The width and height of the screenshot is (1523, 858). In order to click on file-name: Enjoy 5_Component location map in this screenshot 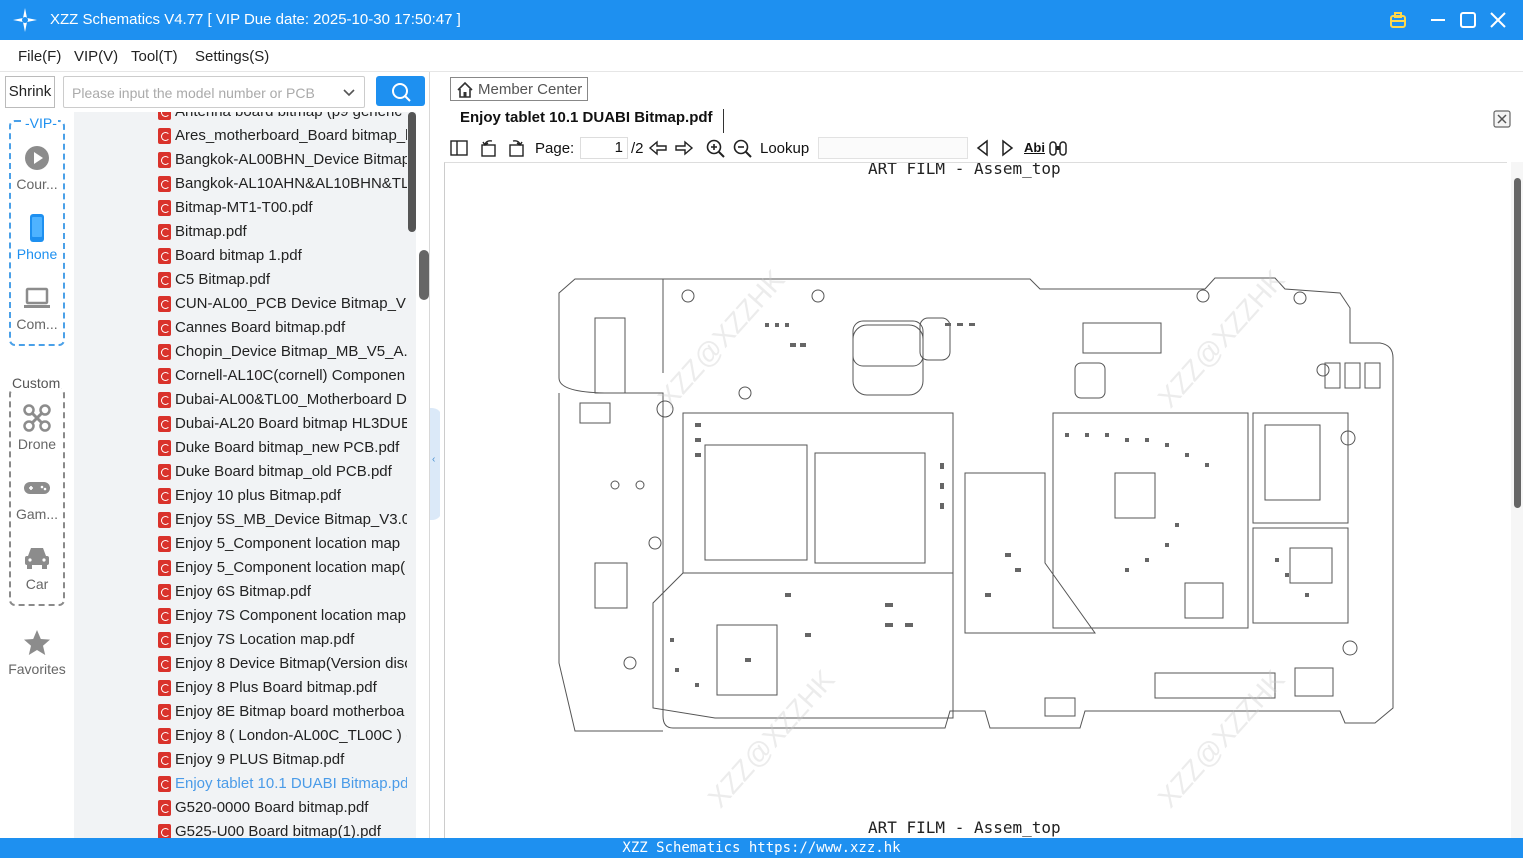, I will do `click(288, 543)`.